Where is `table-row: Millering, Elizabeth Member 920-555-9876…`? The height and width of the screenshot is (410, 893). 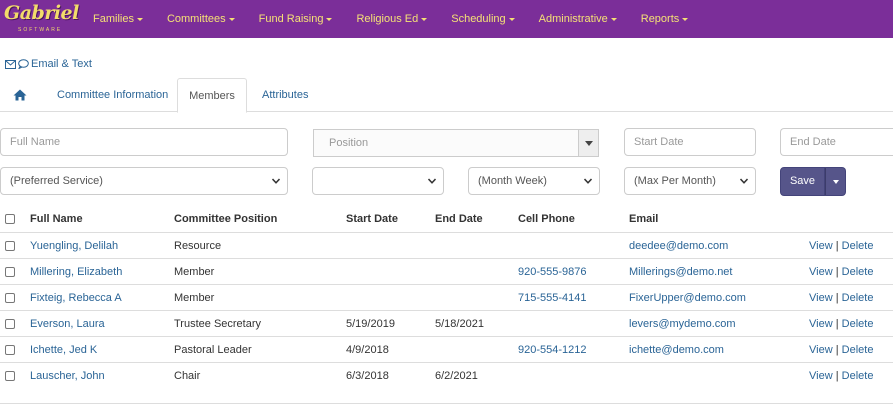
table-row: Millering, Elizabeth Member 920-555-9876… is located at coordinates (446, 271).